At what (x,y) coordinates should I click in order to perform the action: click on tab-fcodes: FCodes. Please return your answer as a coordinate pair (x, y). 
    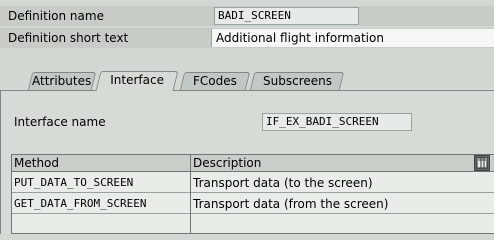
    Looking at the image, I should click on (215, 81).